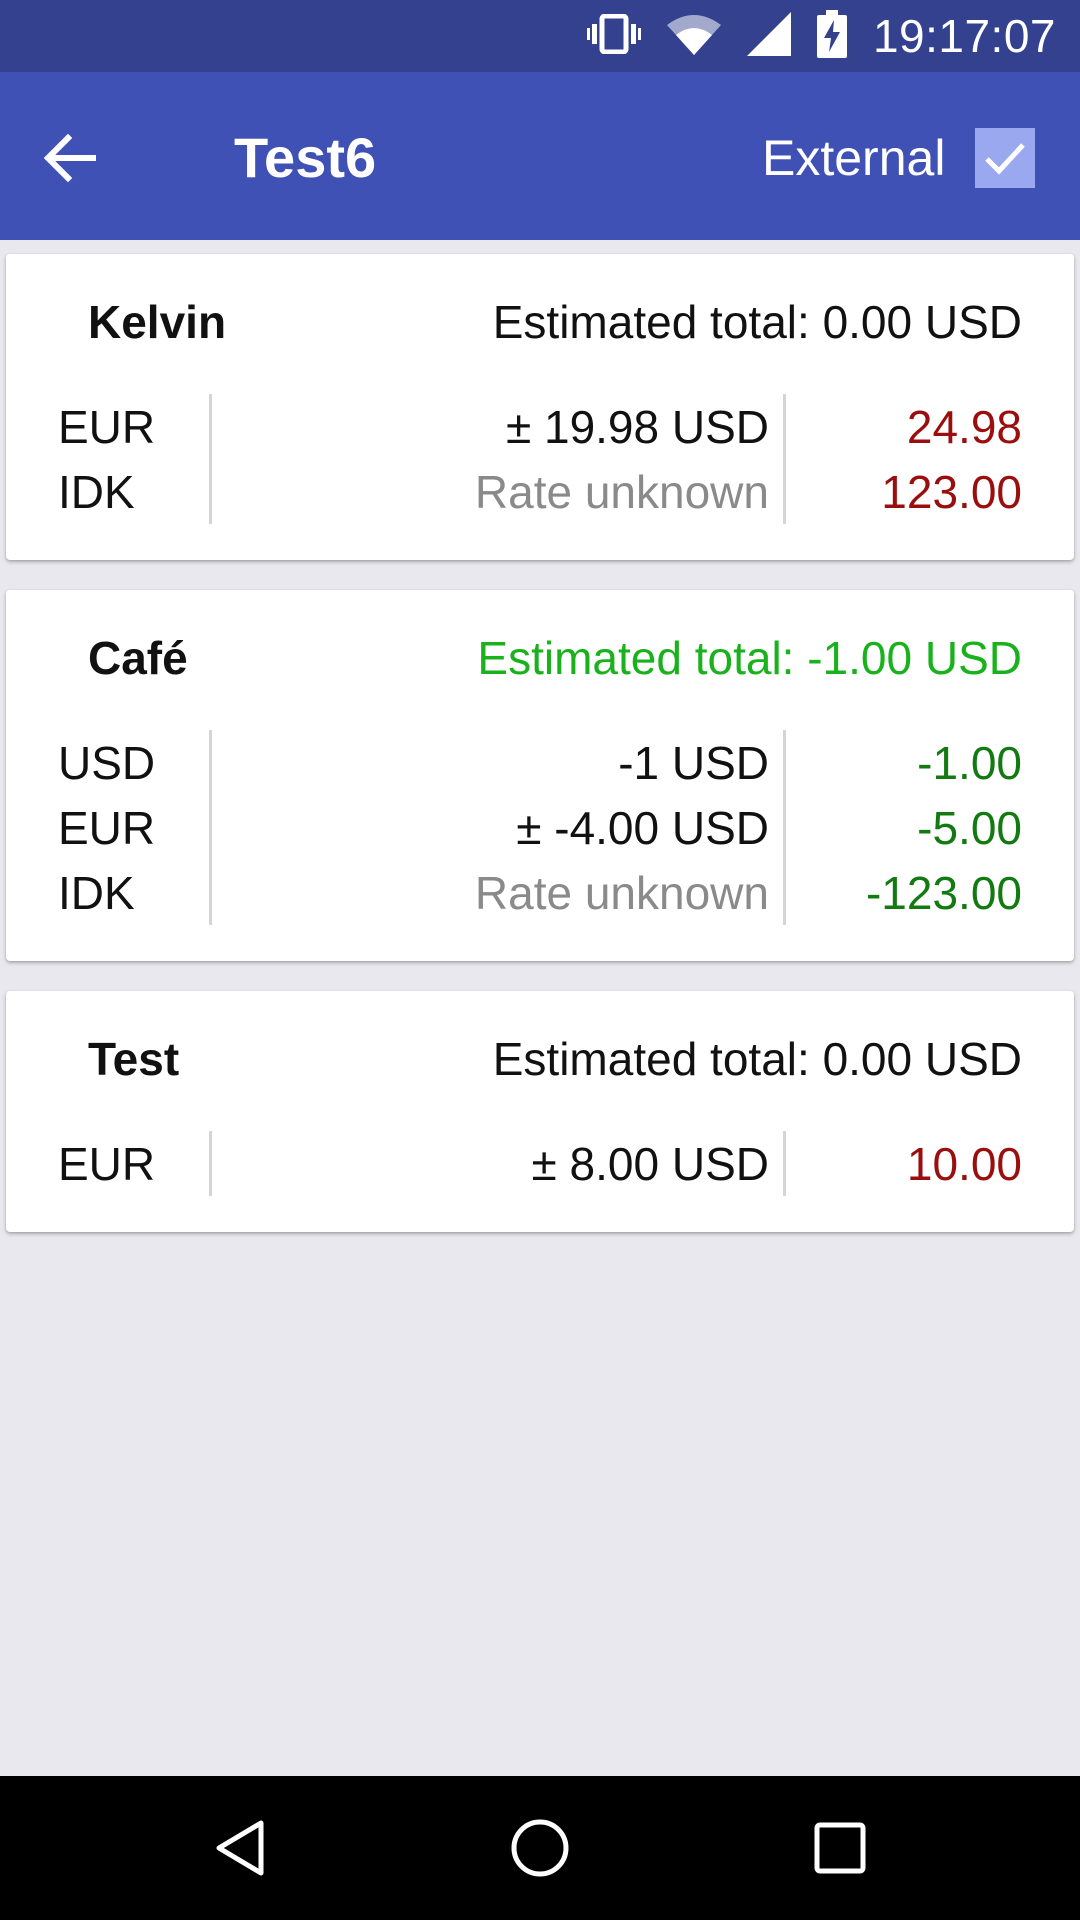 This screenshot has height=1920, width=1080. I want to click on converted-value: ± 19.98 USD, so click(499, 426).